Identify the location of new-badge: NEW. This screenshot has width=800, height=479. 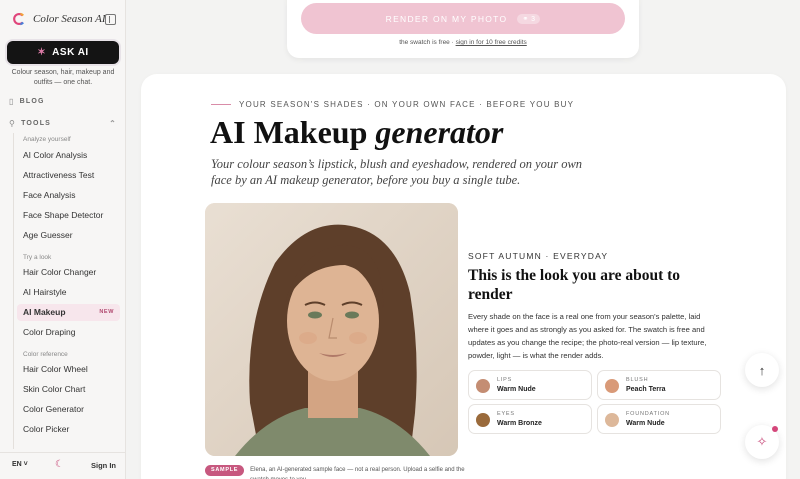
(106, 312).